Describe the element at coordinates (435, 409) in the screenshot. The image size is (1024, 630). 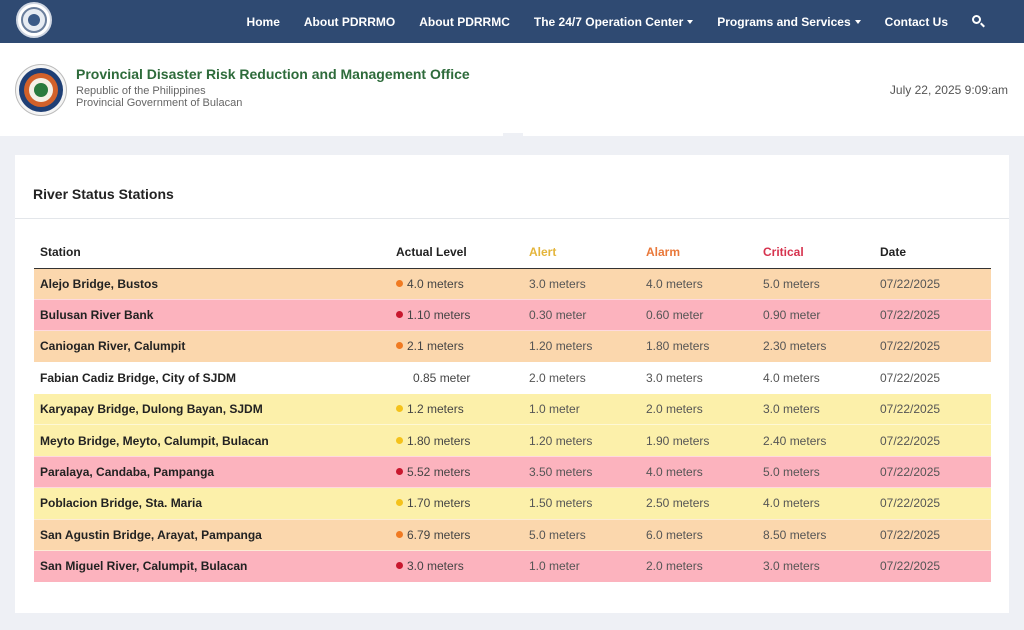
I see `actual-level-value: 1.2 meters` at that location.